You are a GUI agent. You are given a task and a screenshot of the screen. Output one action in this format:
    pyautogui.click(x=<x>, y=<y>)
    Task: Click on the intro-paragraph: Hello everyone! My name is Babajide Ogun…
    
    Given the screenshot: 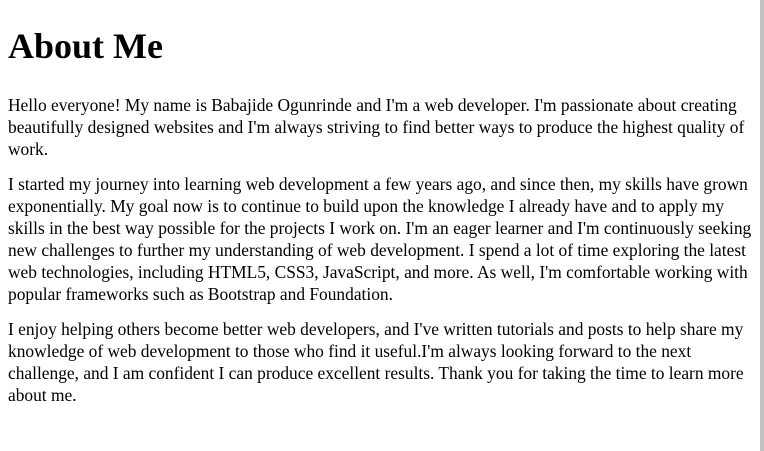 What is the action you would take?
    pyautogui.click(x=376, y=127)
    